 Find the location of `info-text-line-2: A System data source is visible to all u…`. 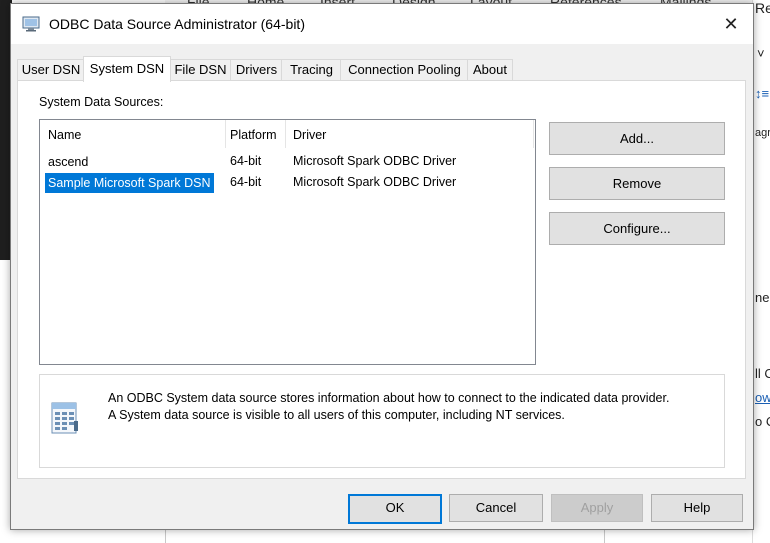

info-text-line-2: A System data source is visible to all u… is located at coordinates (336, 415).